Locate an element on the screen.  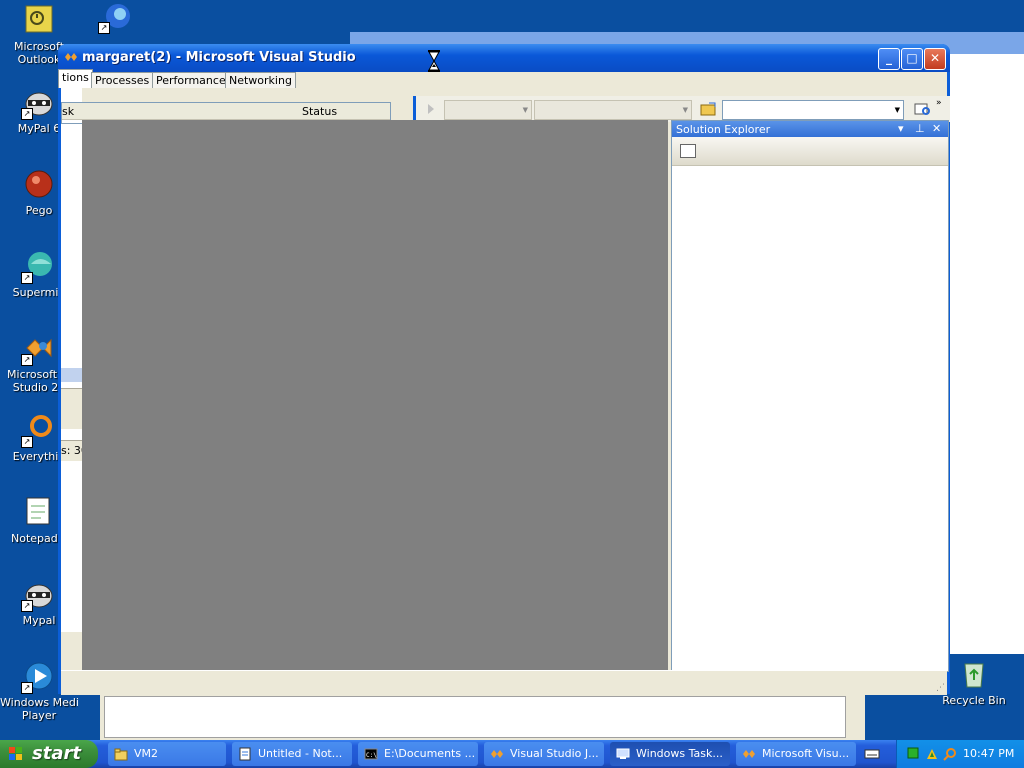
start-label: start is located at coordinates (56, 753).